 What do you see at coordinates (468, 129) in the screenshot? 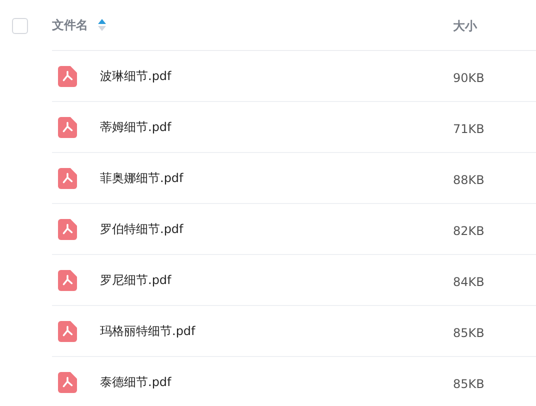
I see `file-size: 71KB` at bounding box center [468, 129].